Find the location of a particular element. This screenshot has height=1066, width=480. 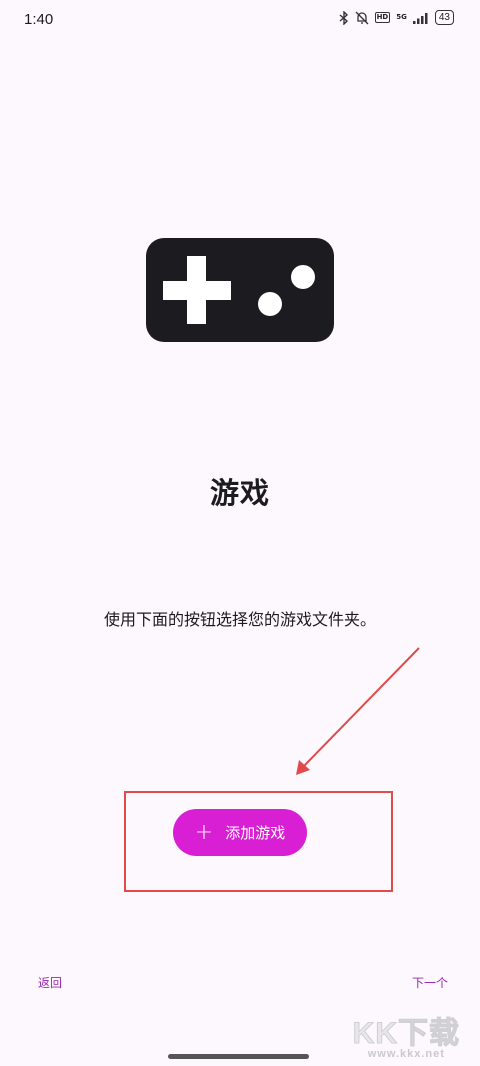

watermark-main: KK下载 is located at coordinates (406, 1034).